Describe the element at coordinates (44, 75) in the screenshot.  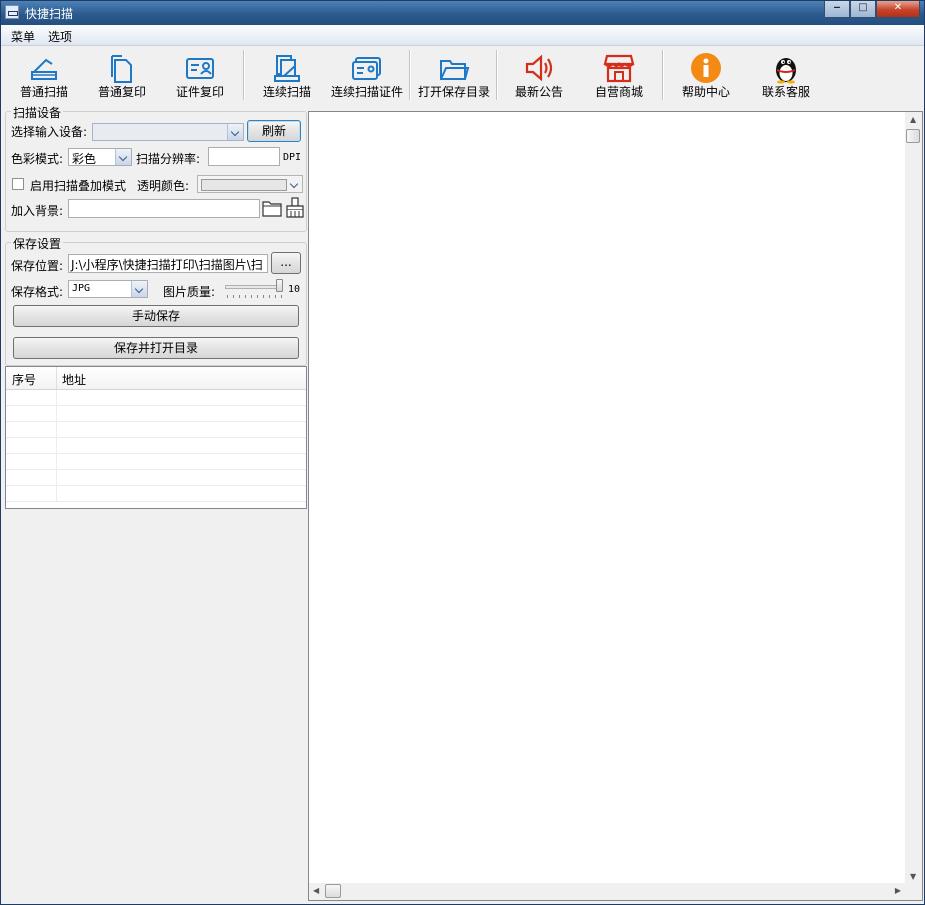
I see `toolbar-normal-scan-button: 普通扫描` at that location.